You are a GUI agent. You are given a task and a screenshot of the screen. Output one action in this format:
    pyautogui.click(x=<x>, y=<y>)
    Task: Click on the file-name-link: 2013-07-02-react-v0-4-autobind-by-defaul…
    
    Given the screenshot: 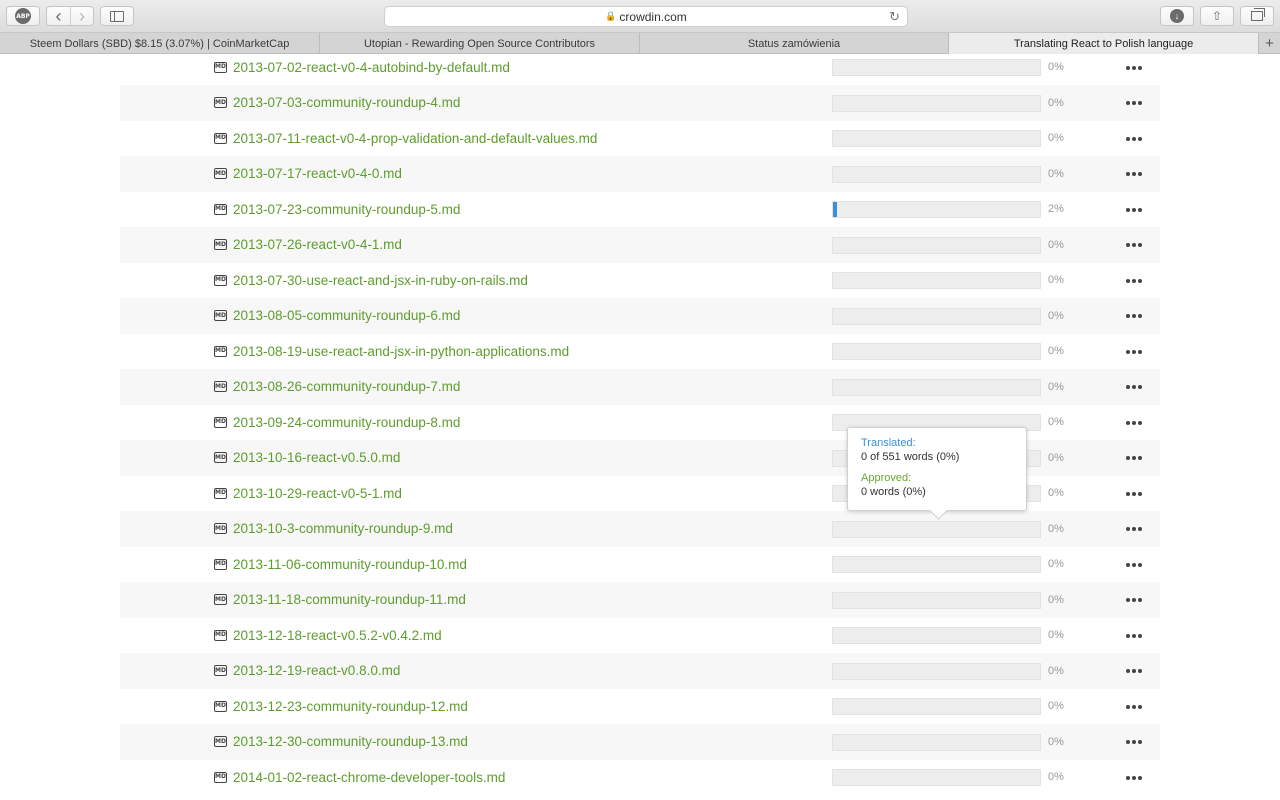 What is the action you would take?
    pyautogui.click(x=371, y=67)
    